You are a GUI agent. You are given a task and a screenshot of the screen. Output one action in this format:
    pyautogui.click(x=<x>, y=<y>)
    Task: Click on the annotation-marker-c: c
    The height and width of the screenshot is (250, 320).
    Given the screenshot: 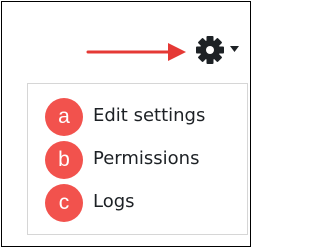 What is the action you would take?
    pyautogui.click(x=64, y=203)
    